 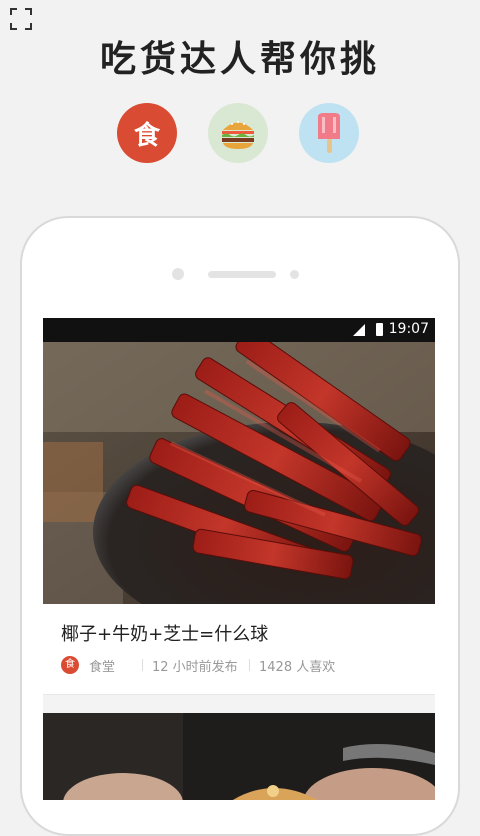 I want to click on category-row: 食, so click(x=239, y=134).